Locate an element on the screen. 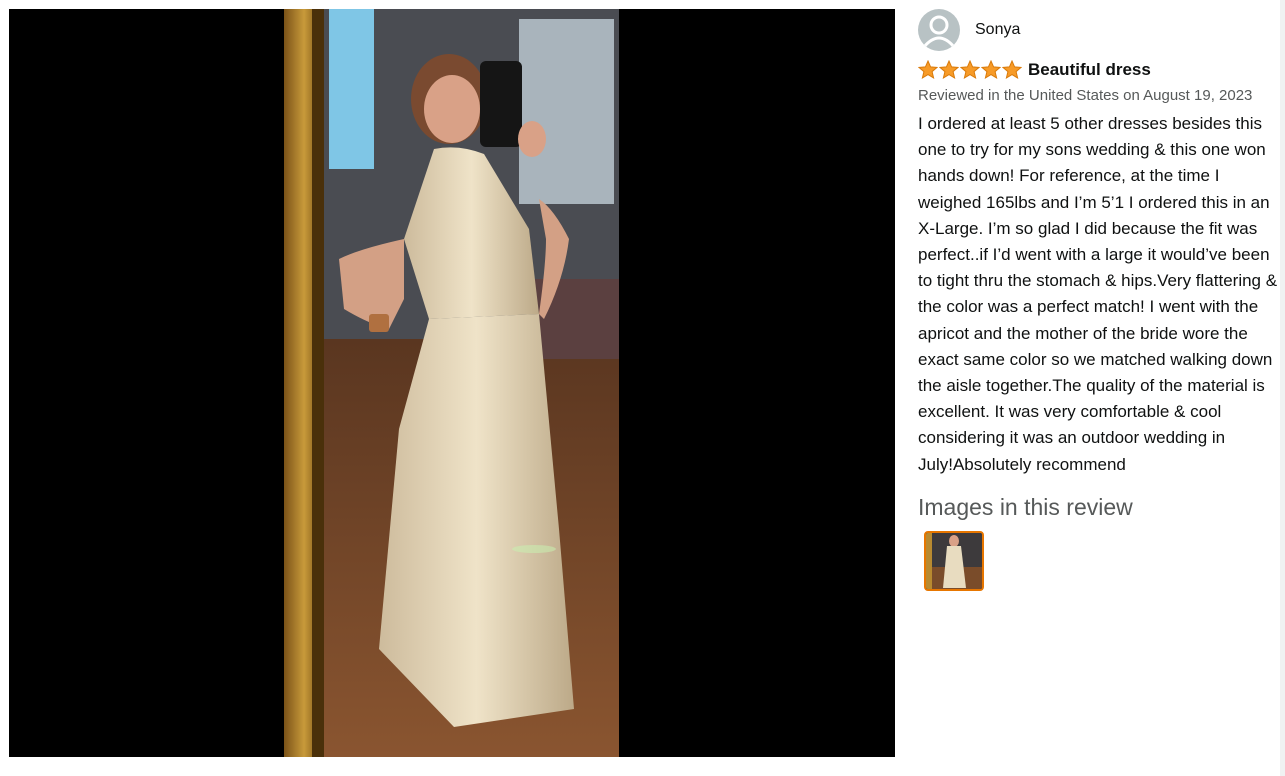  reviewer-name: Sonya is located at coordinates (997, 30).